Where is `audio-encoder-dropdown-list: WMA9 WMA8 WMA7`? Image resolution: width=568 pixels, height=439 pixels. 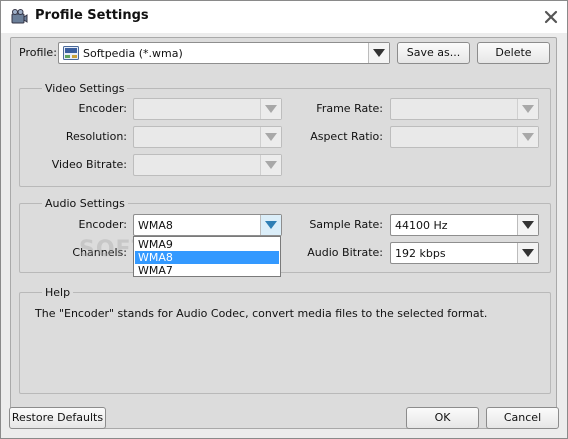 audio-encoder-dropdown-list: WMA9 WMA8 WMA7 is located at coordinates (207, 256).